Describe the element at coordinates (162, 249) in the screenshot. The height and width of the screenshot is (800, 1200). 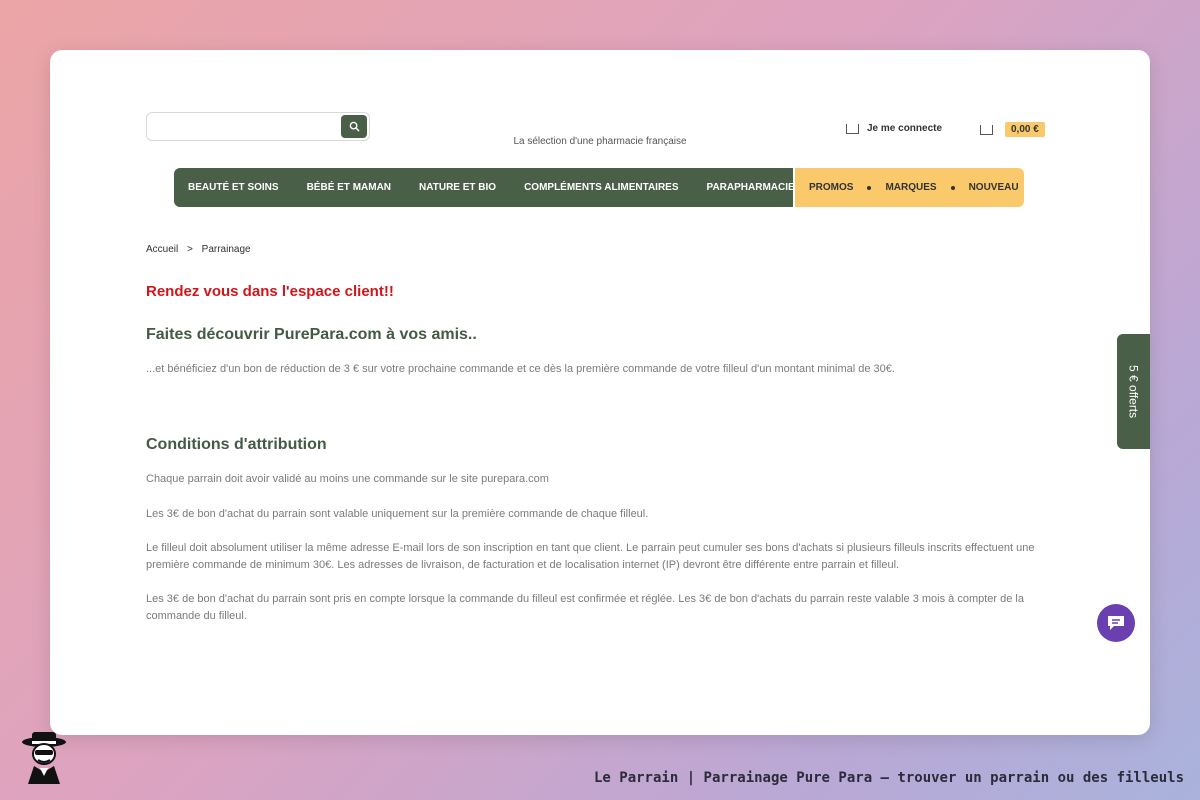
I see `breadcrumb-home: Accueil` at that location.